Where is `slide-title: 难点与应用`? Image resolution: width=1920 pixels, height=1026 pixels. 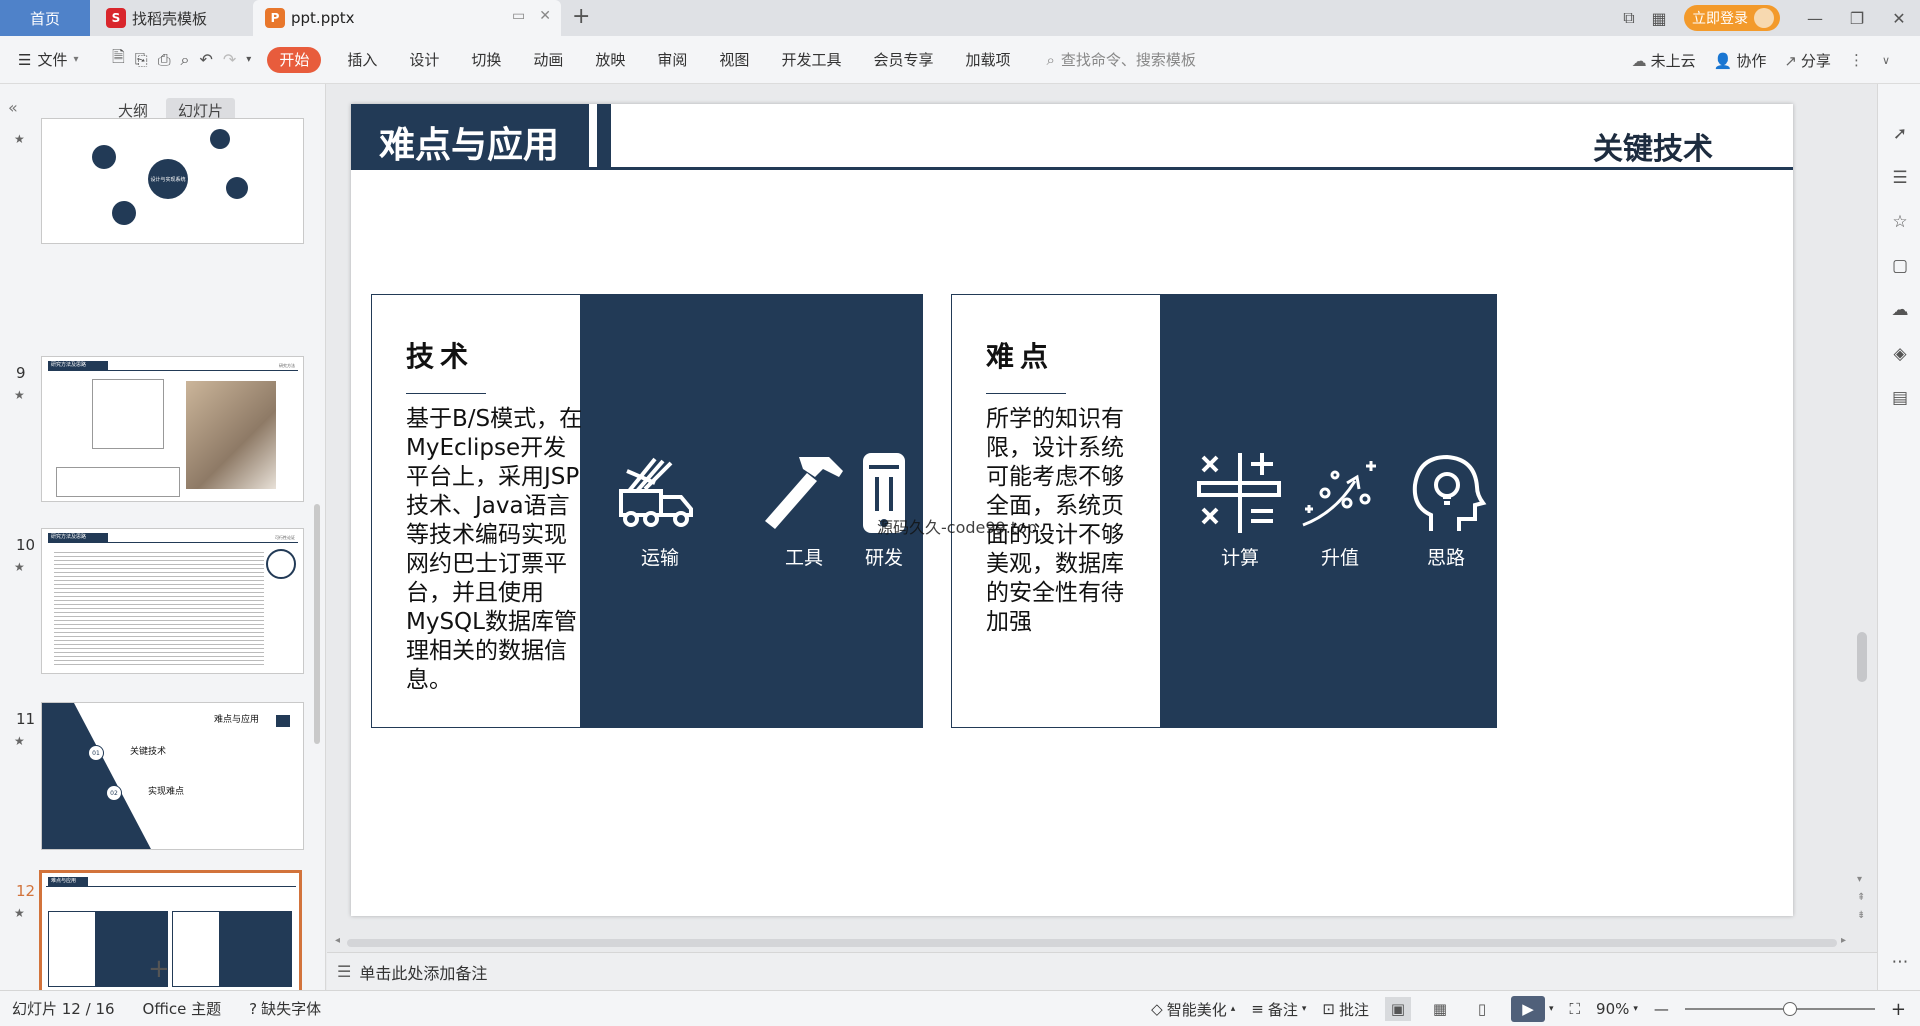
slide-title: 难点与应用 is located at coordinates (469, 142).